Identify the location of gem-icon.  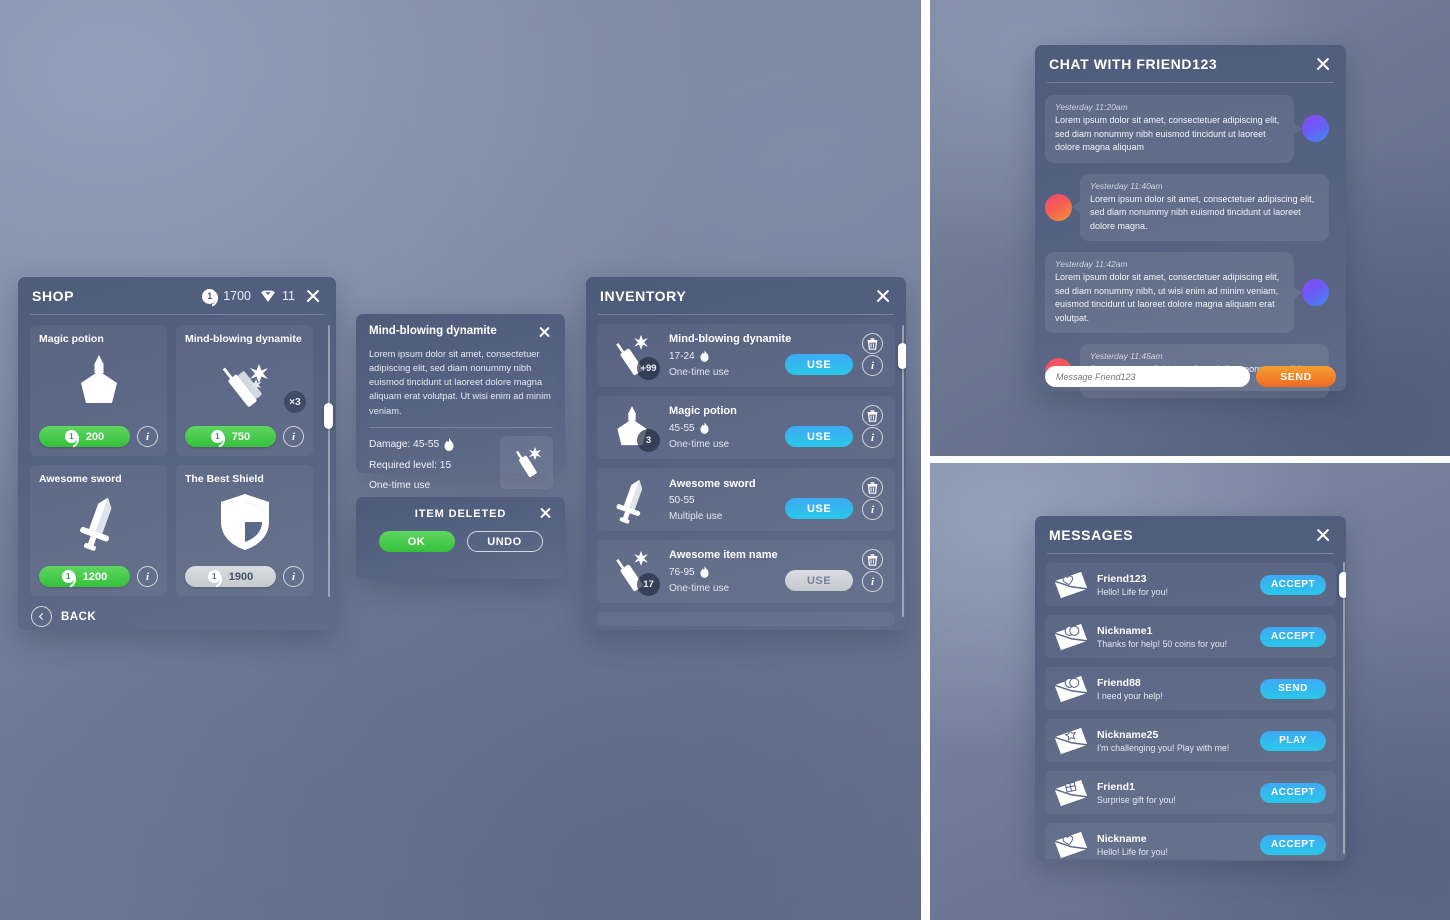
(268, 296).